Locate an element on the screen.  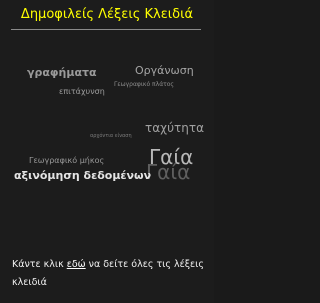
see-all-keywords-link: εδώ is located at coordinates (76, 264).